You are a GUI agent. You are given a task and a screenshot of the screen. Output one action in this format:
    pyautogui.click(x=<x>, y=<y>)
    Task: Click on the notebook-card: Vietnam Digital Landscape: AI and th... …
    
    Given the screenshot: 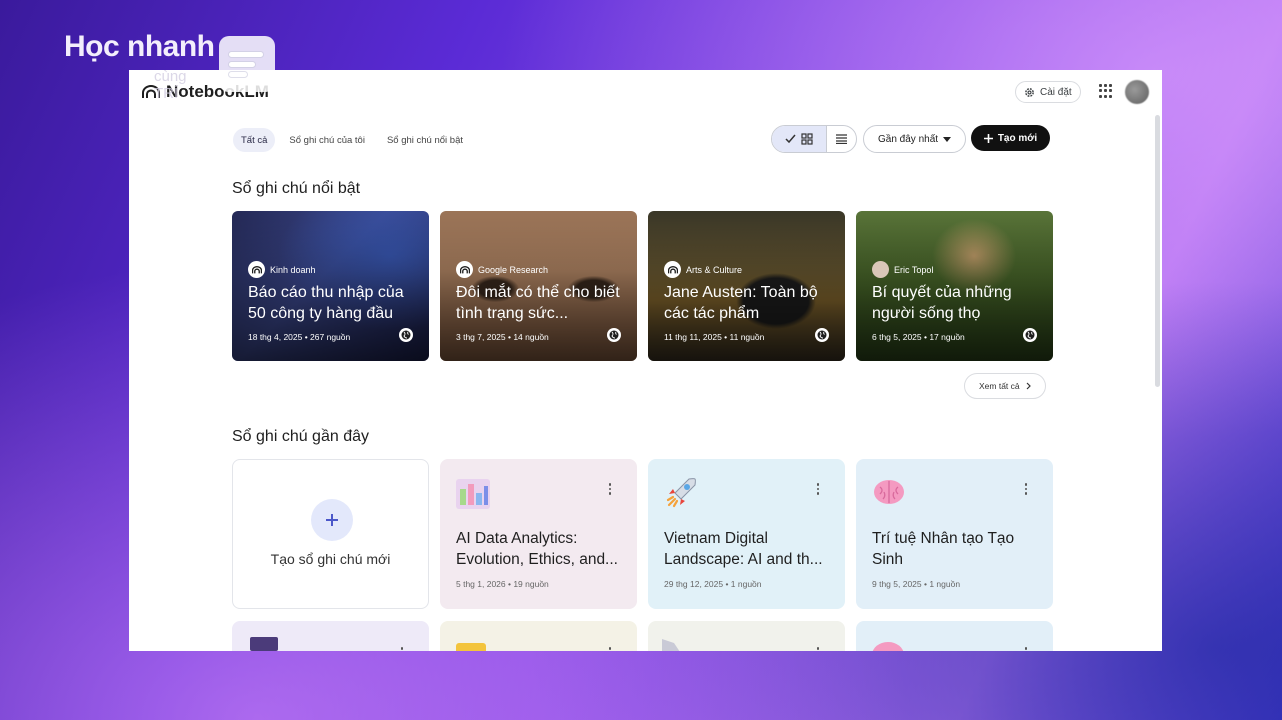 What is the action you would take?
    pyautogui.click(x=746, y=534)
    